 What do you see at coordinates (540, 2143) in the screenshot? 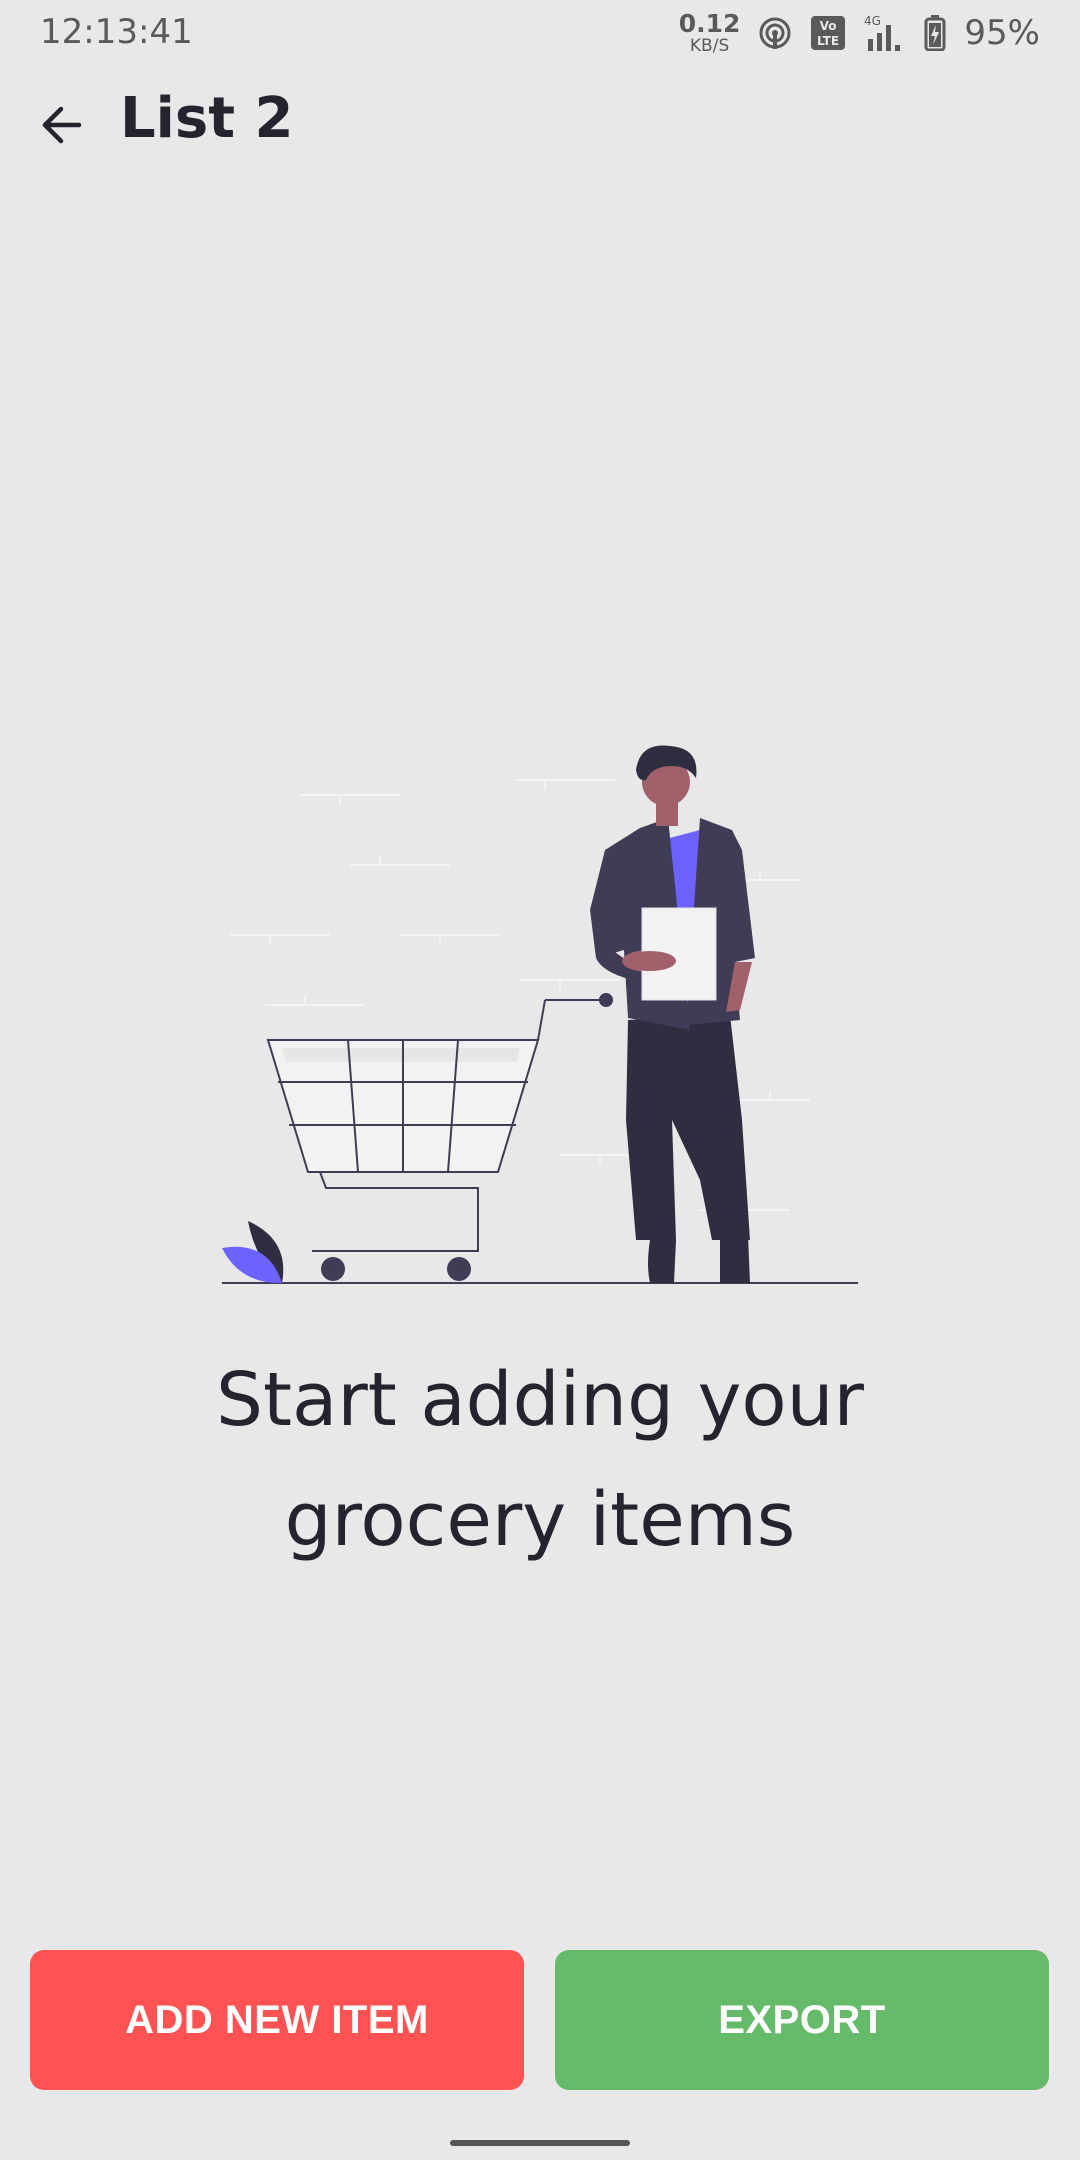
I see `home-indicator` at bounding box center [540, 2143].